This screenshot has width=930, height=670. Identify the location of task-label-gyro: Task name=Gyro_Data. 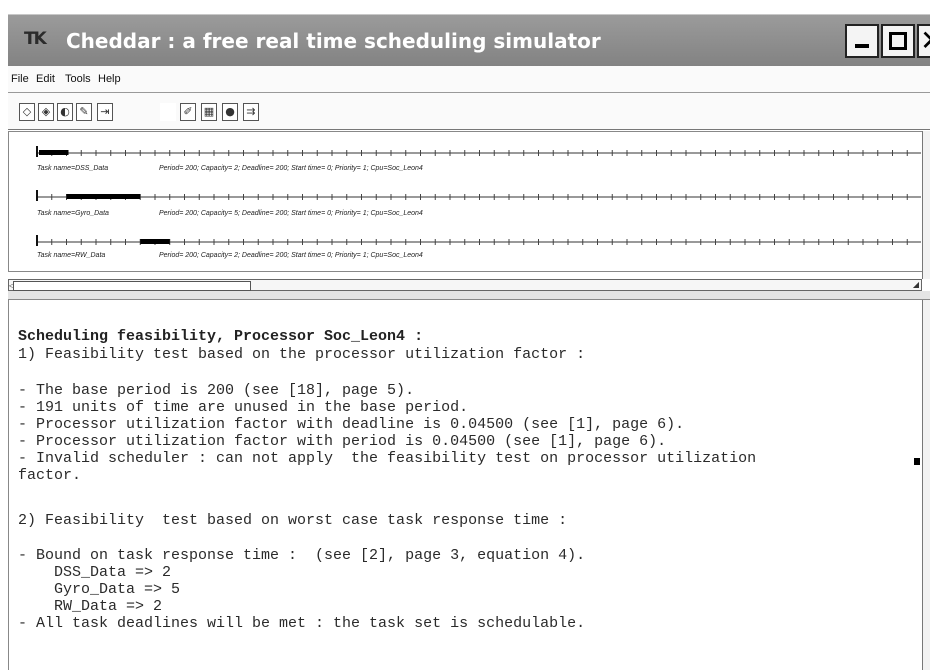
(73, 213).